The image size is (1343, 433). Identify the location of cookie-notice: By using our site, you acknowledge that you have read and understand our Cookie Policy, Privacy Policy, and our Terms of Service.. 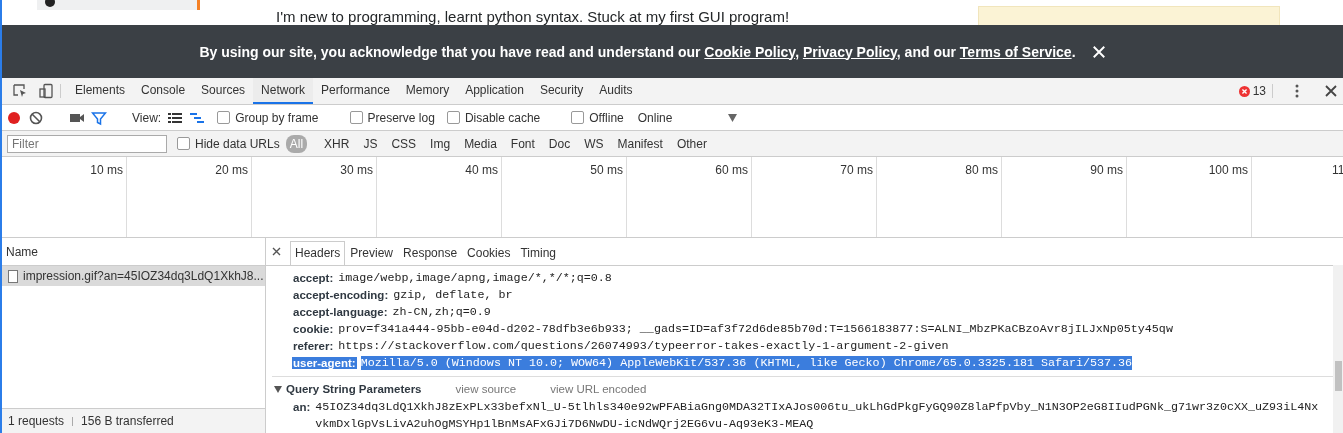
(637, 51).